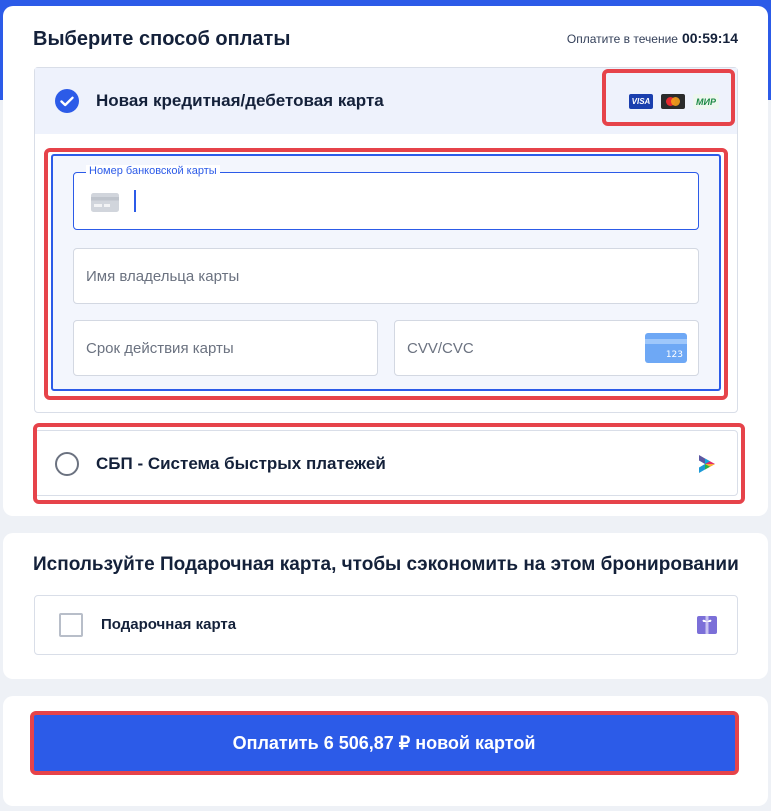 Image resolution: width=771 pixels, height=811 pixels. I want to click on card-number-label: Номер банковской карты, so click(153, 171).